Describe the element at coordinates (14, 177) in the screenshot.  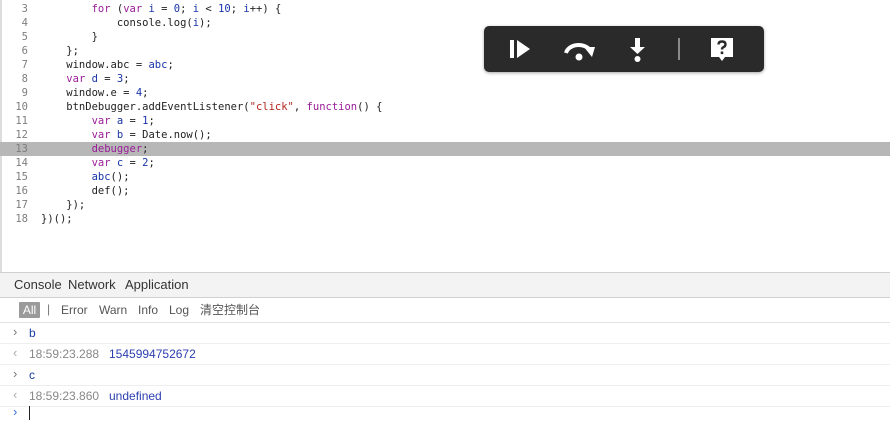
I see `line-number: 15` at that location.